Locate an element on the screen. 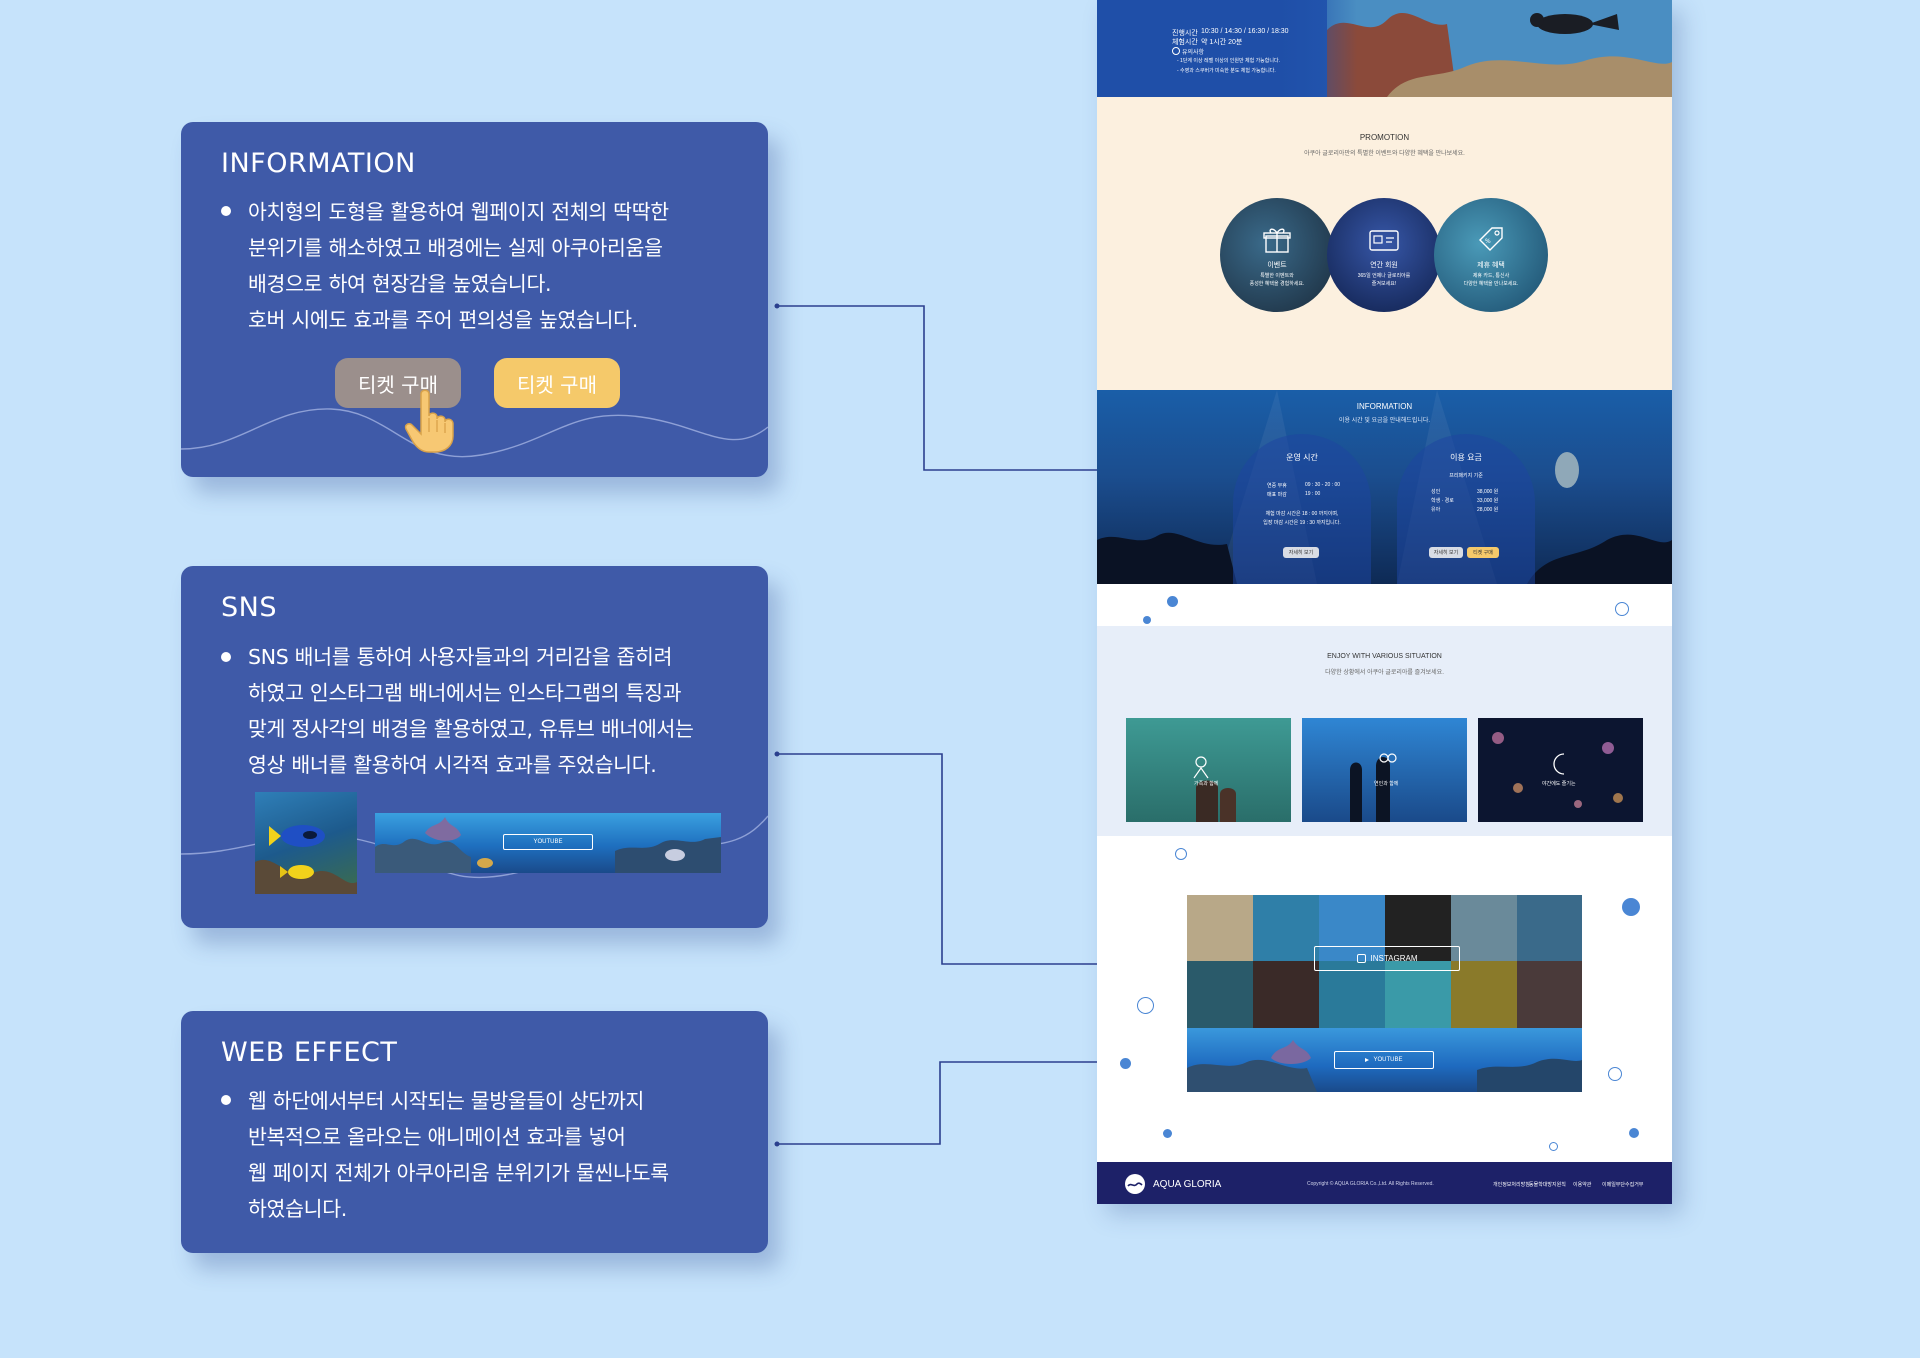  promo-desc: 제휴 카드, 통신사 is located at coordinates (1491, 276).